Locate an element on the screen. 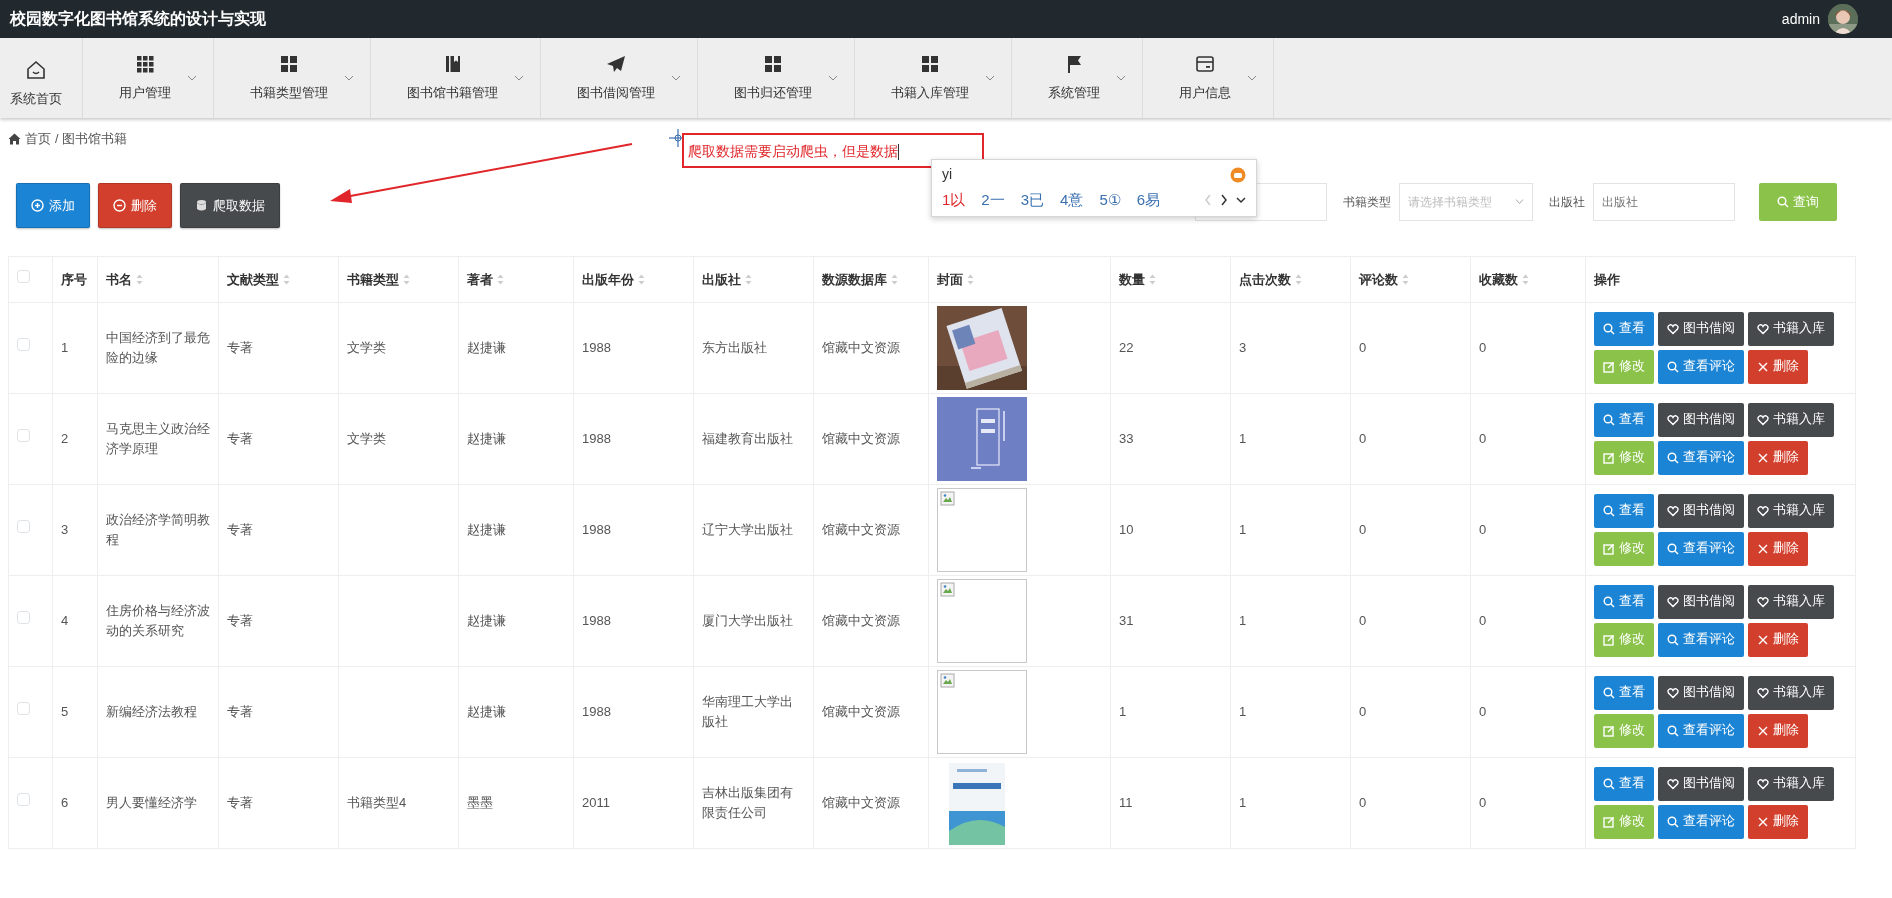  previous-page-icon is located at coordinates (1208, 200).